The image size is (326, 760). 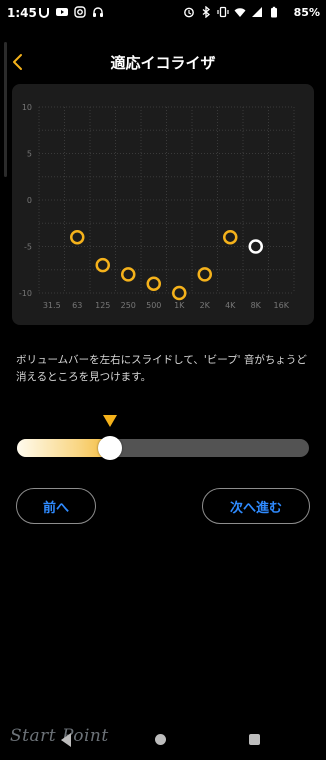 I want to click on signal-icon, so click(x=257, y=12).